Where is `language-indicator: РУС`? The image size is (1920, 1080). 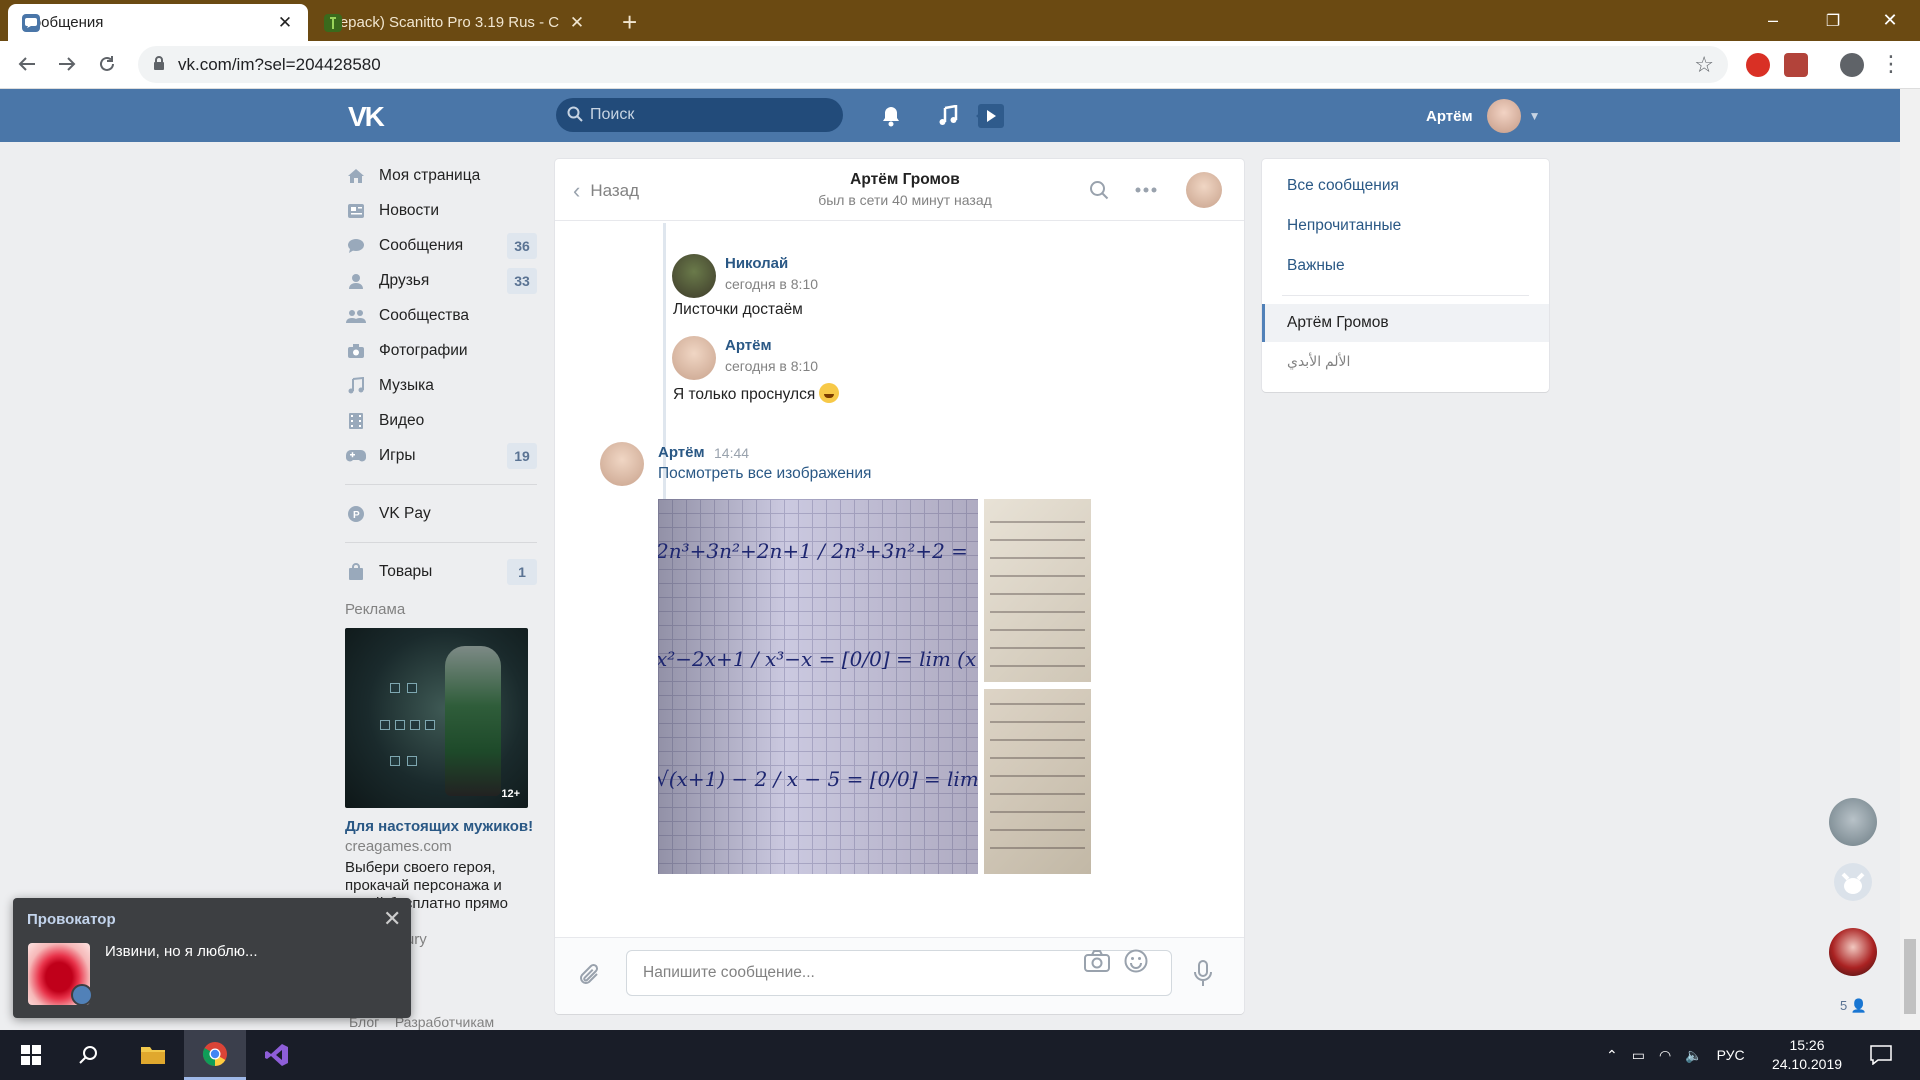 language-indicator: РУС is located at coordinates (1731, 1055).